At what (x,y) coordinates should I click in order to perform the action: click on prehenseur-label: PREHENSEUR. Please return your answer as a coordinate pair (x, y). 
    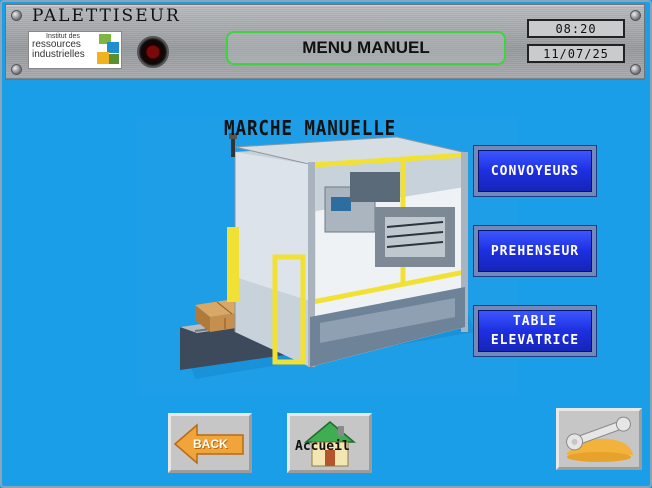
    Looking at the image, I should click on (535, 251).